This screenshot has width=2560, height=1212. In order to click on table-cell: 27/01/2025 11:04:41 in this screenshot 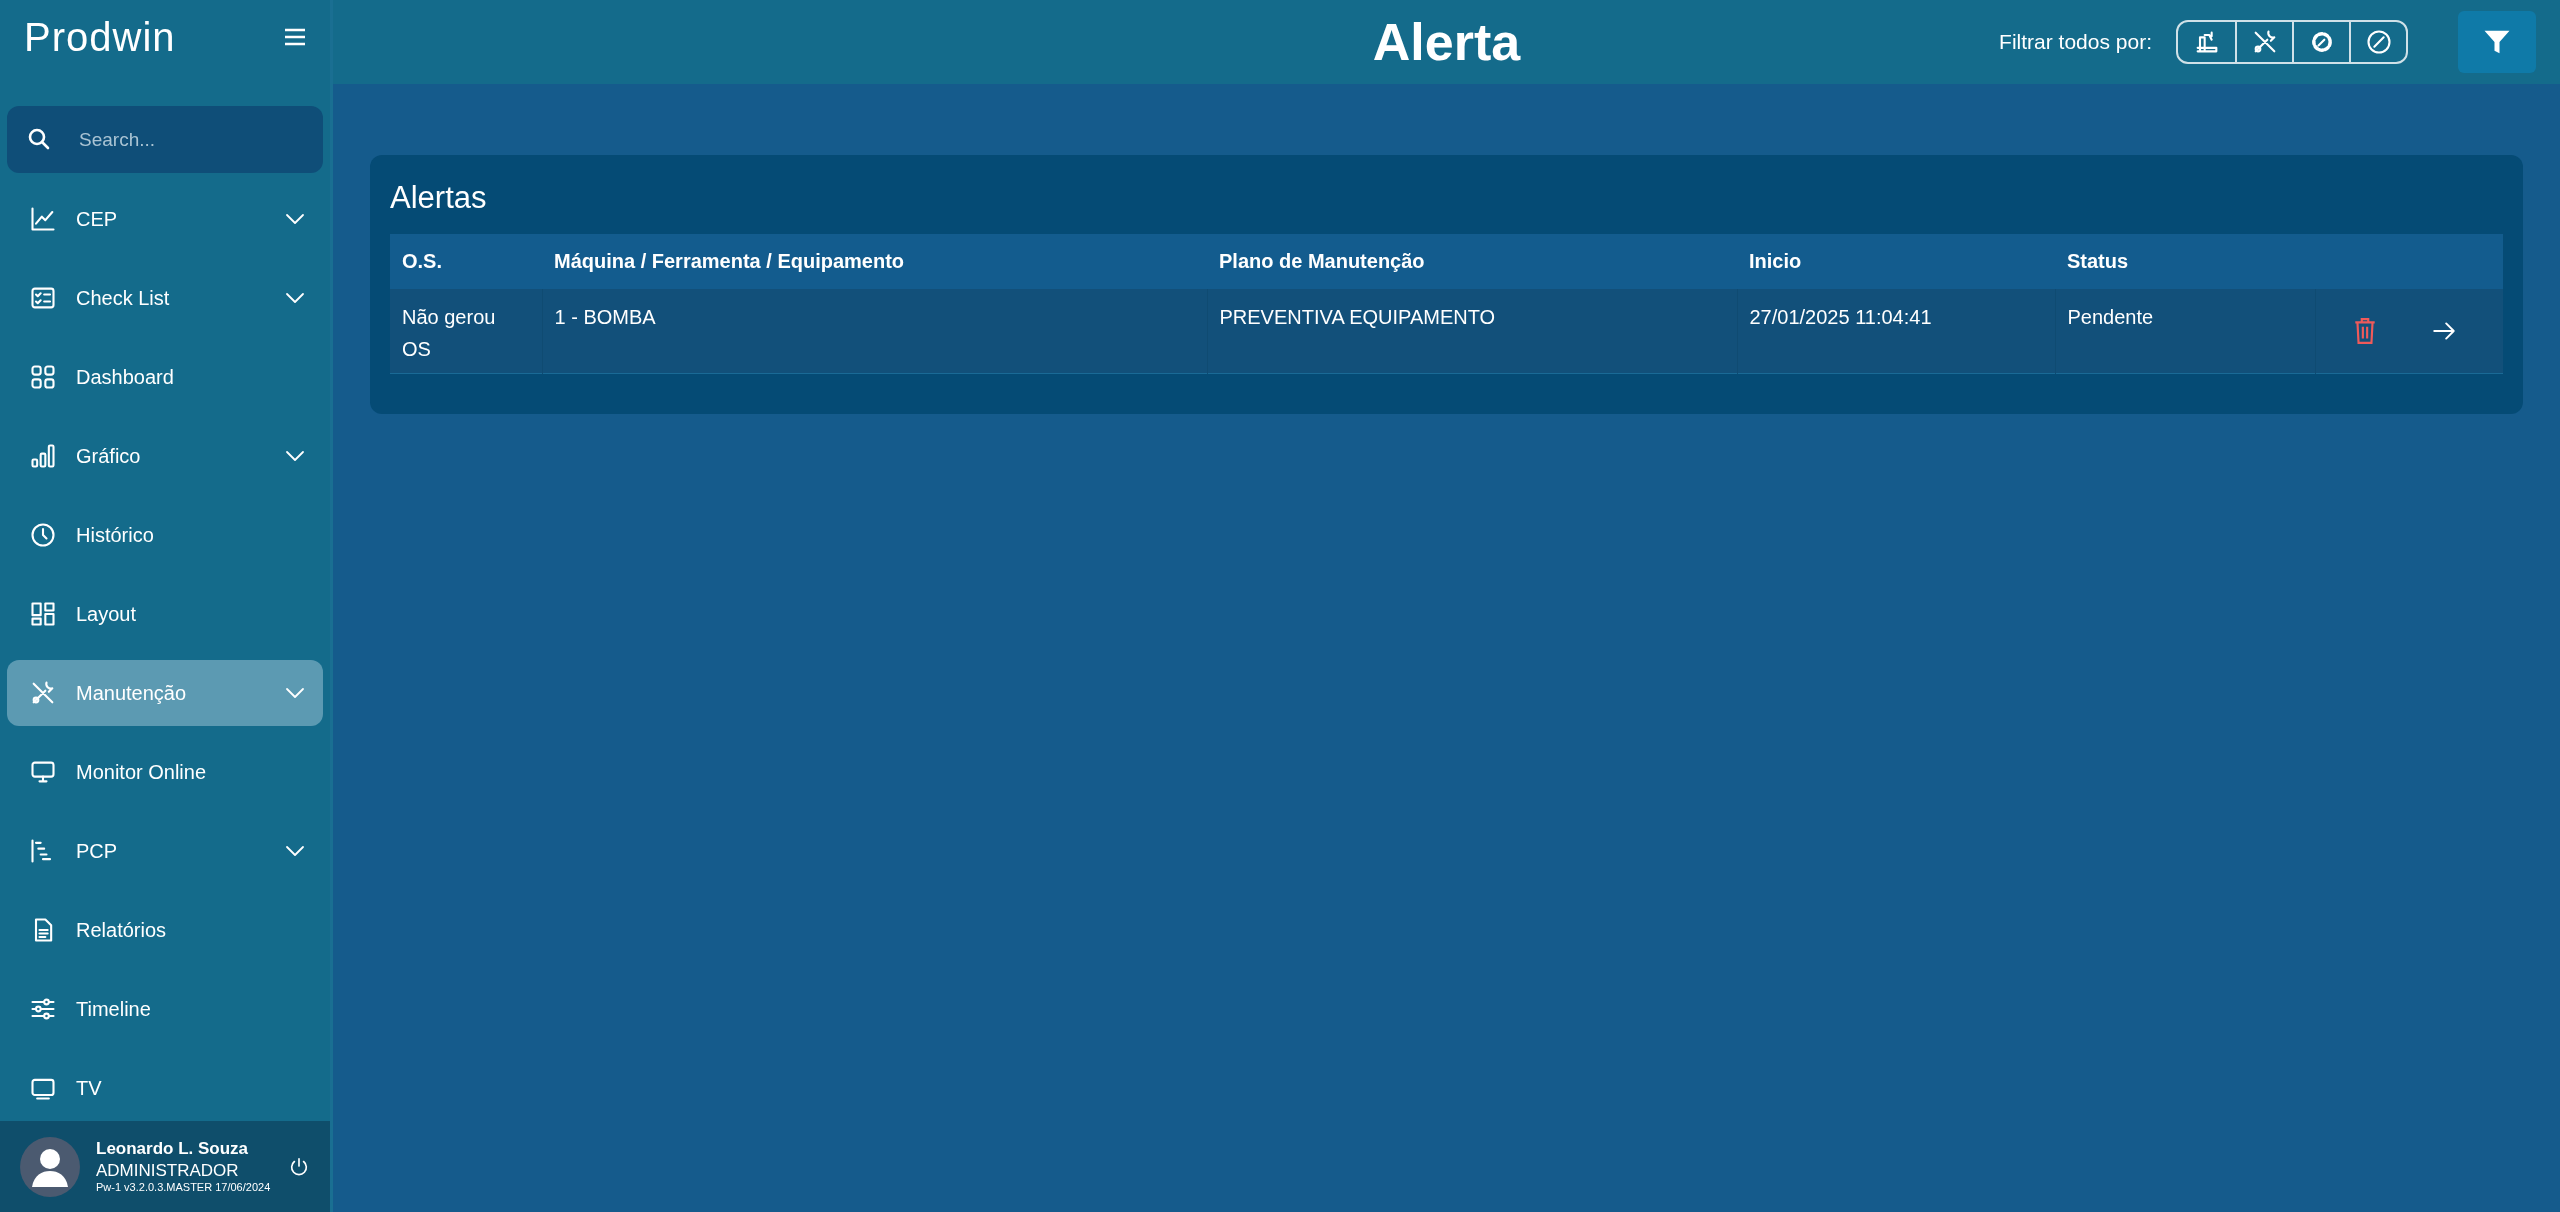, I will do `click(1896, 331)`.